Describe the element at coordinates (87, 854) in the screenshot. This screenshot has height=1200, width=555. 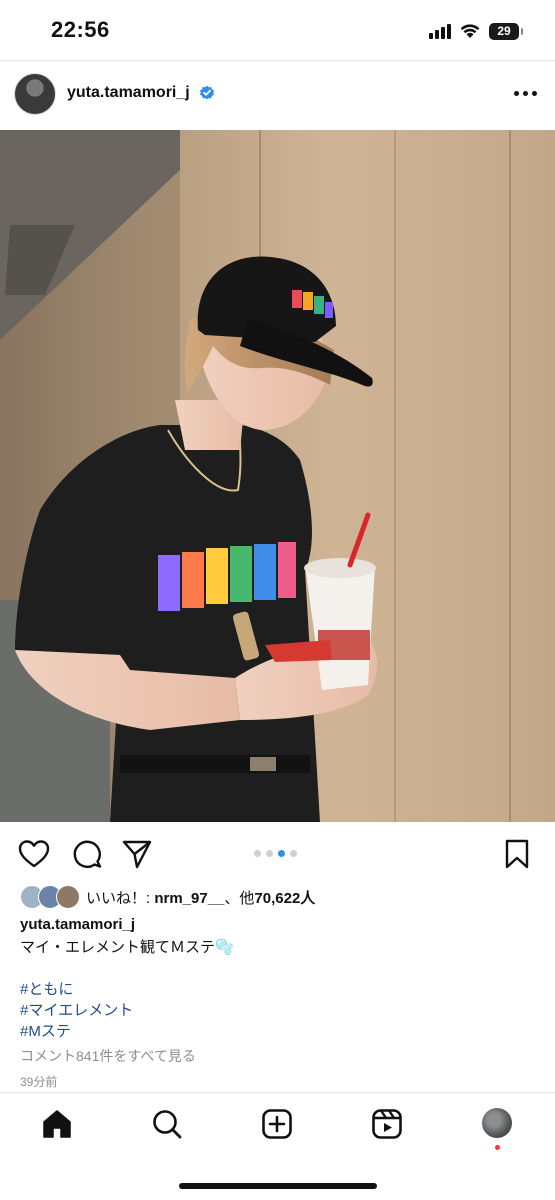
I see `comment-icon` at that location.